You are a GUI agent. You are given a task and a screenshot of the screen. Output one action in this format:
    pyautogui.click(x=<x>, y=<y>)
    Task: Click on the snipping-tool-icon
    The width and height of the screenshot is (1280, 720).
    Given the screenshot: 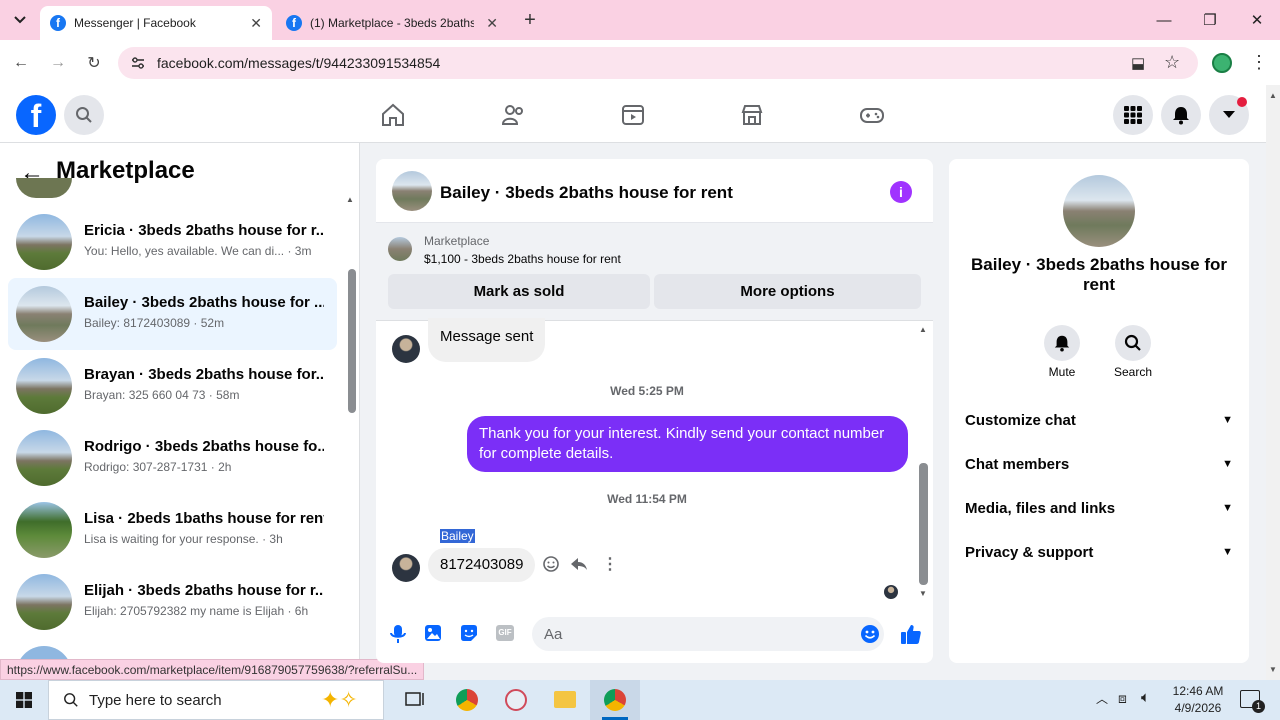 What is the action you would take?
    pyautogui.click(x=516, y=700)
    